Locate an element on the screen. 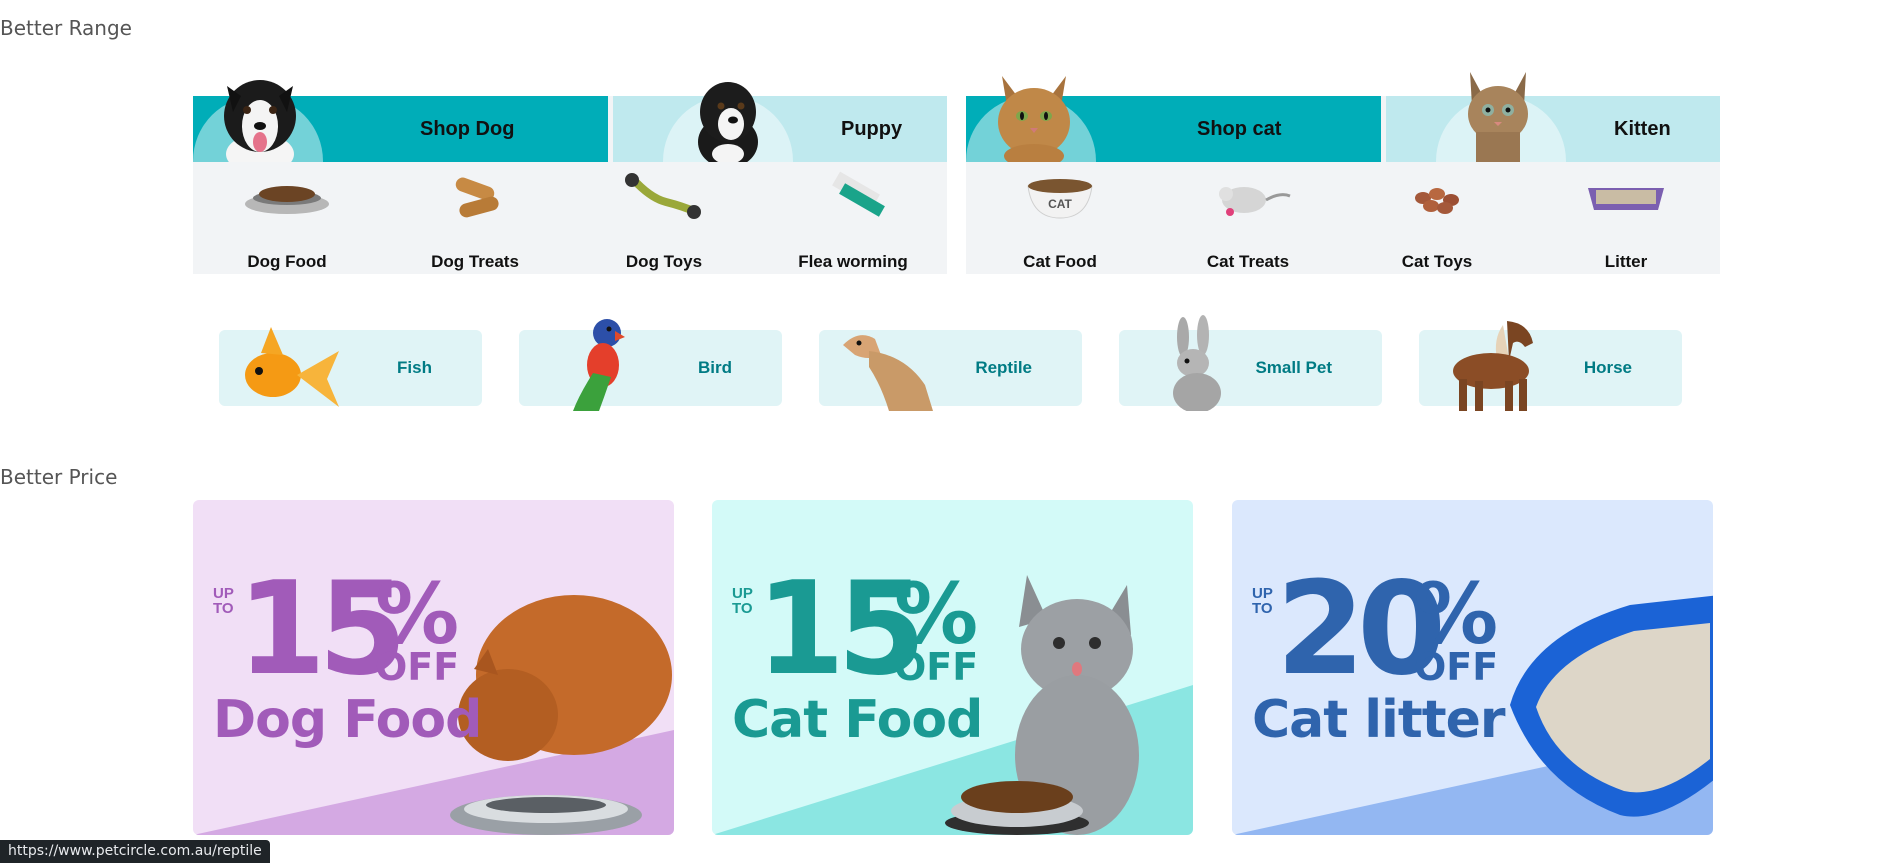 The width and height of the screenshot is (1899, 863). horse-icon is located at coordinates (1493, 366).